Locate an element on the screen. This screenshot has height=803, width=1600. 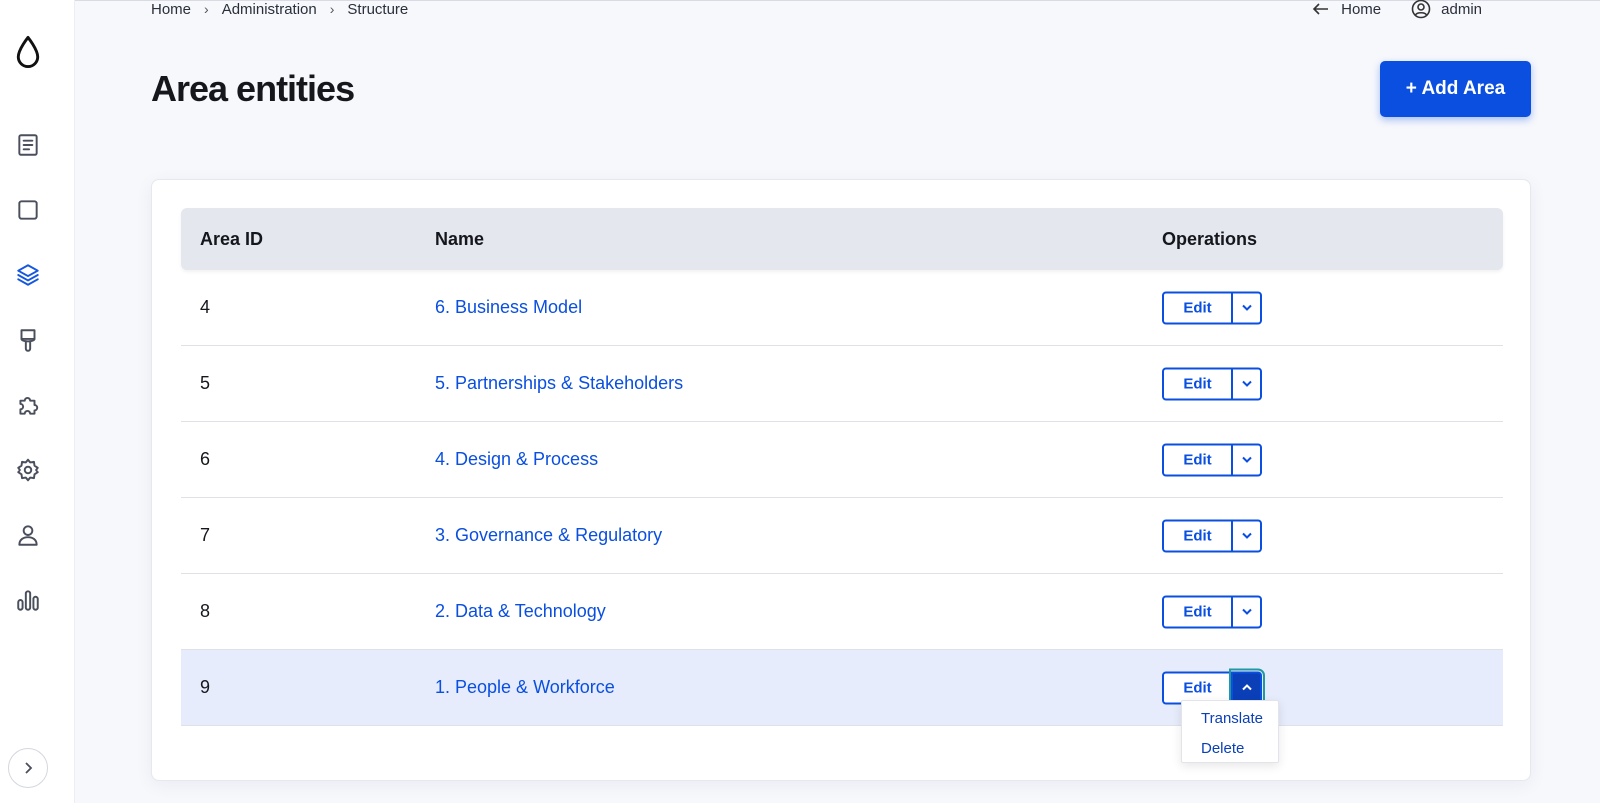
header-shadow is located at coordinates (841, 133).